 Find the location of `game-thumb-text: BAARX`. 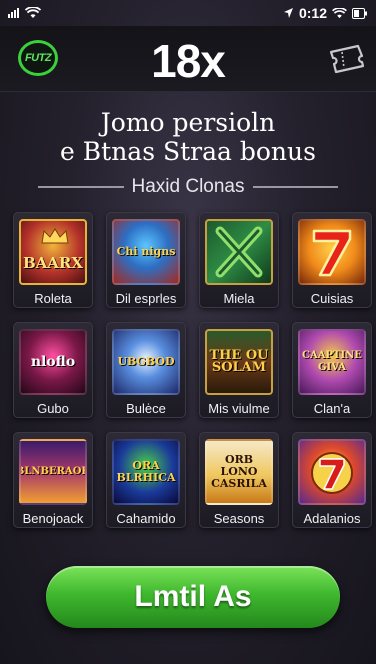

game-thumb-text: BAARX is located at coordinates (53, 263).